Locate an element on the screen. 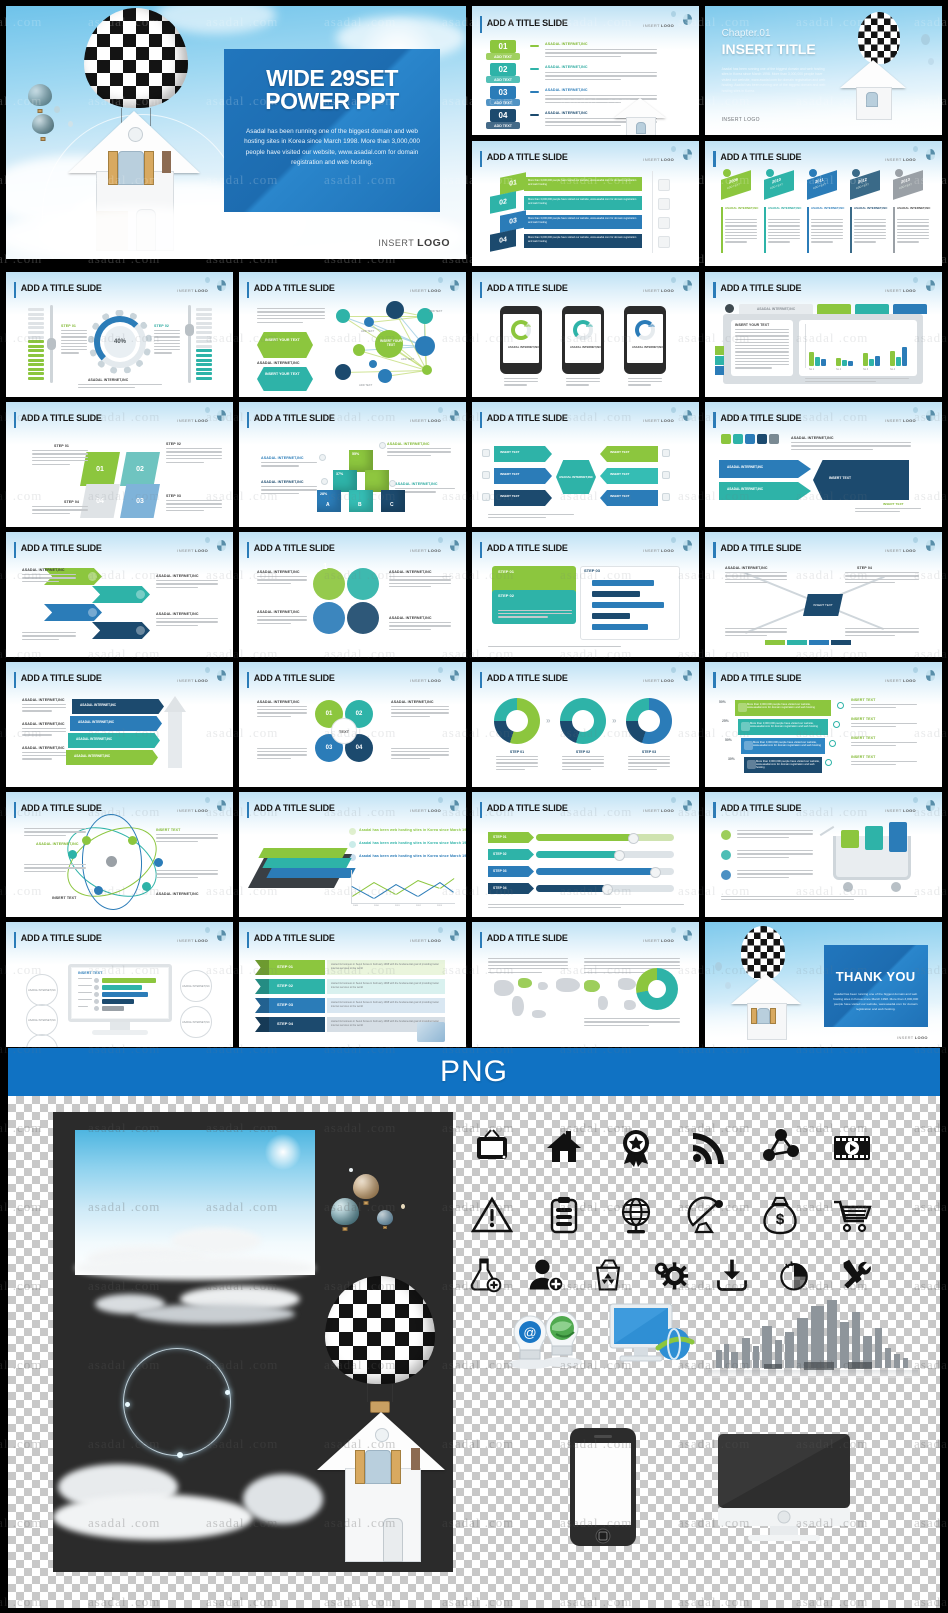  center-tag: INSERT TEXT is located at coordinates (823, 605).